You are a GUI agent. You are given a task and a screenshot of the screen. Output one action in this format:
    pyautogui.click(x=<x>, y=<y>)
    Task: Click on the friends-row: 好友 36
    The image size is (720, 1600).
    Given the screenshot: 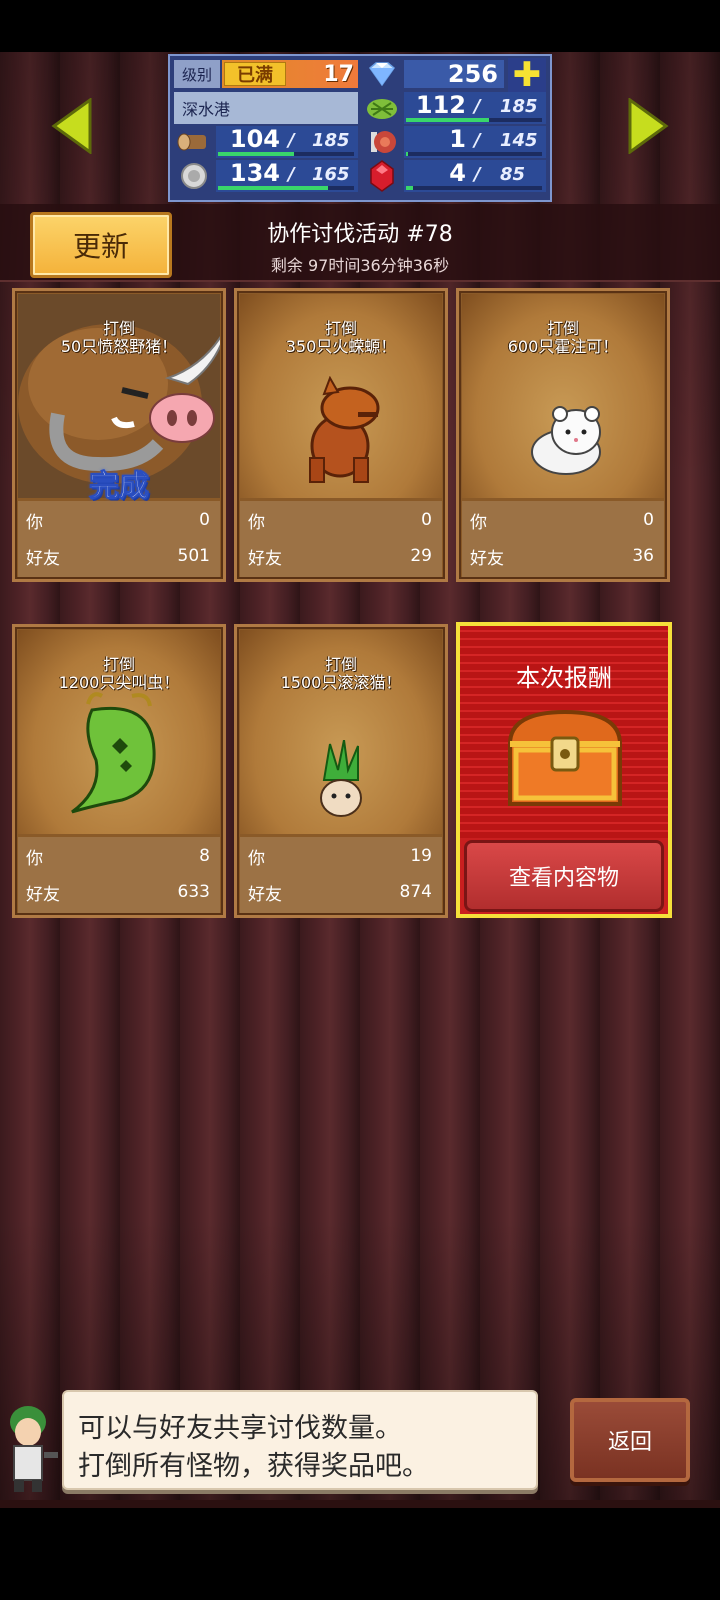 What is the action you would take?
    pyautogui.click(x=562, y=556)
    